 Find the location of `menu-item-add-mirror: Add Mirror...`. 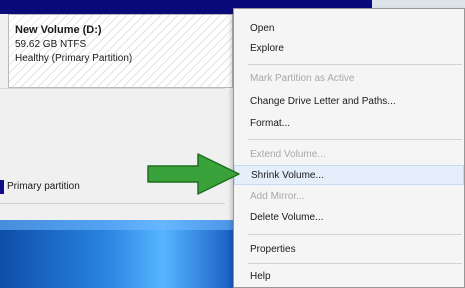

menu-item-add-mirror: Add Mirror... is located at coordinates (349, 197).